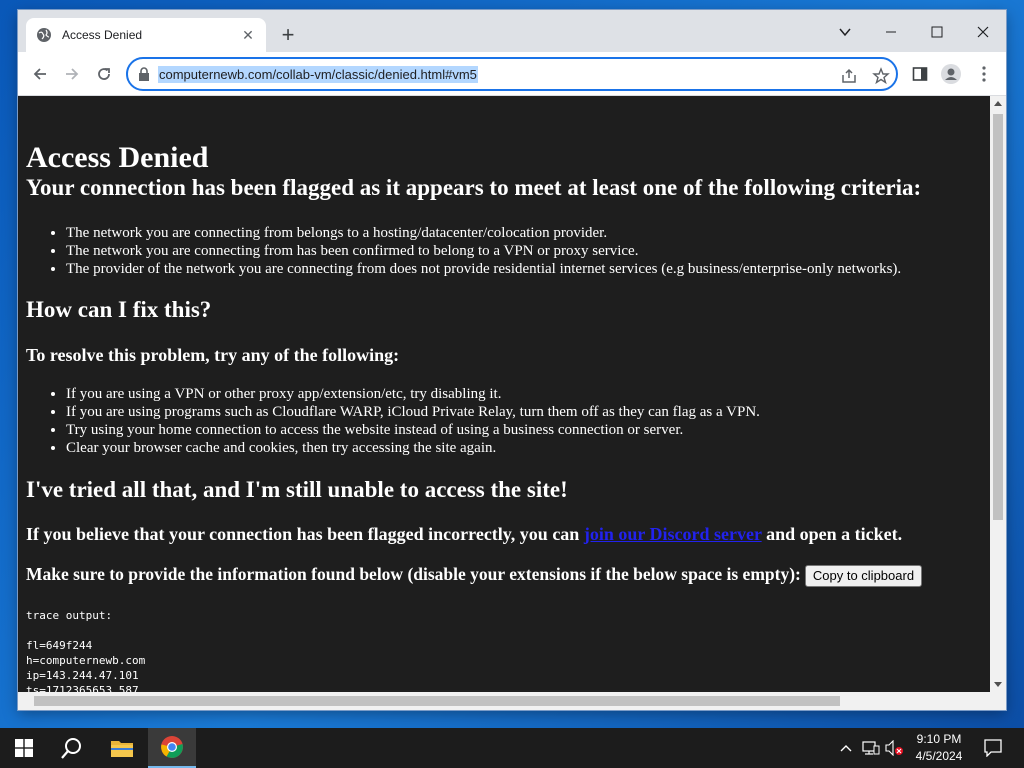  What do you see at coordinates (939, 739) in the screenshot?
I see `clock-time: 9:10 PM` at bounding box center [939, 739].